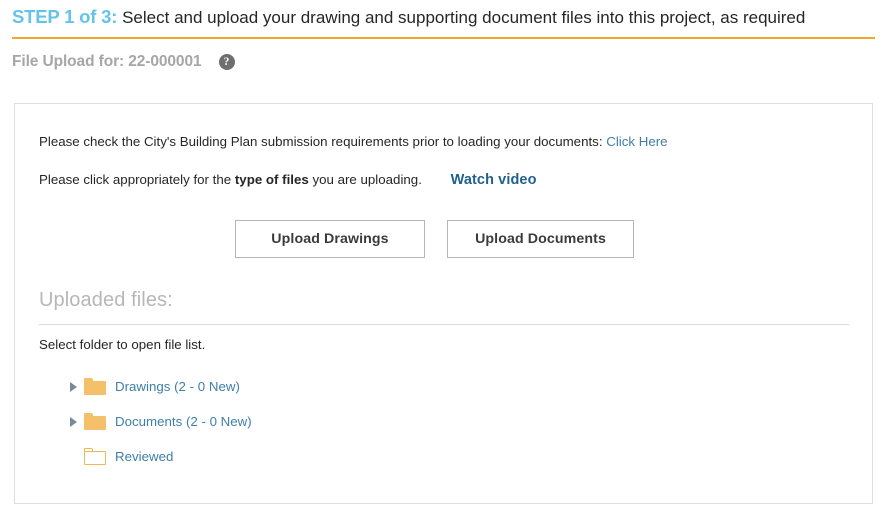  I want to click on tree-item-documents: Documents (2 - 0 New), so click(289, 421).